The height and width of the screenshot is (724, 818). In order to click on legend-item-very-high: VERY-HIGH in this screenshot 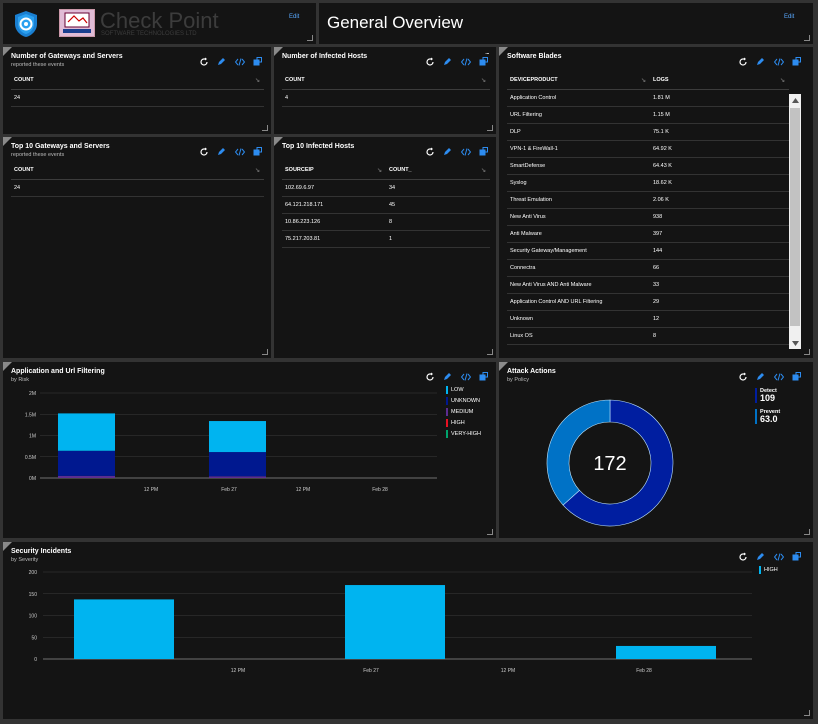, I will do `click(463, 434)`.